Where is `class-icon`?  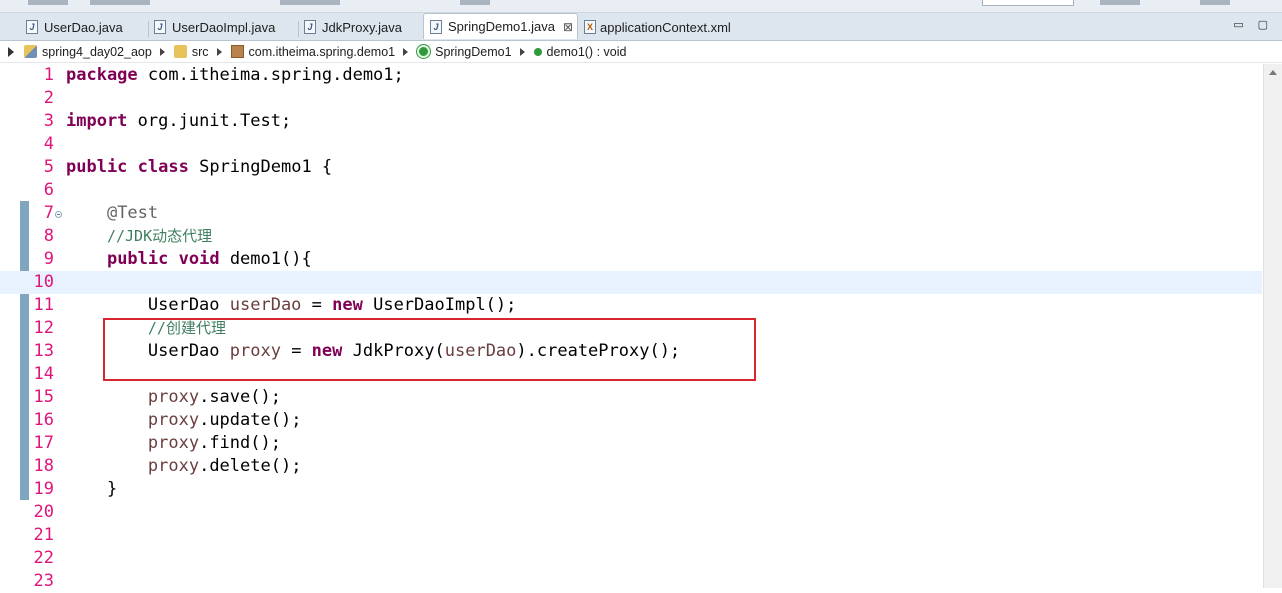
class-icon is located at coordinates (424, 51).